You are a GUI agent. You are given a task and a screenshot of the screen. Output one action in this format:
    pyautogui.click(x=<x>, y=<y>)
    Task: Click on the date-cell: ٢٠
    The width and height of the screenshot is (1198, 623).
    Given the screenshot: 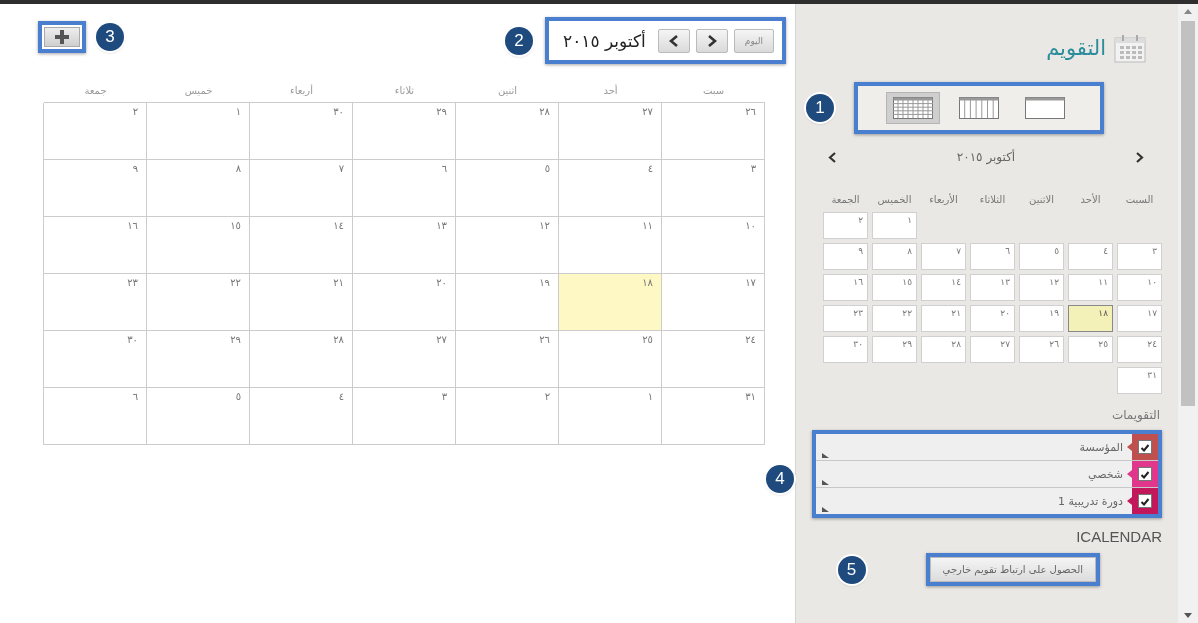 What is the action you would take?
    pyautogui.click(x=992, y=318)
    